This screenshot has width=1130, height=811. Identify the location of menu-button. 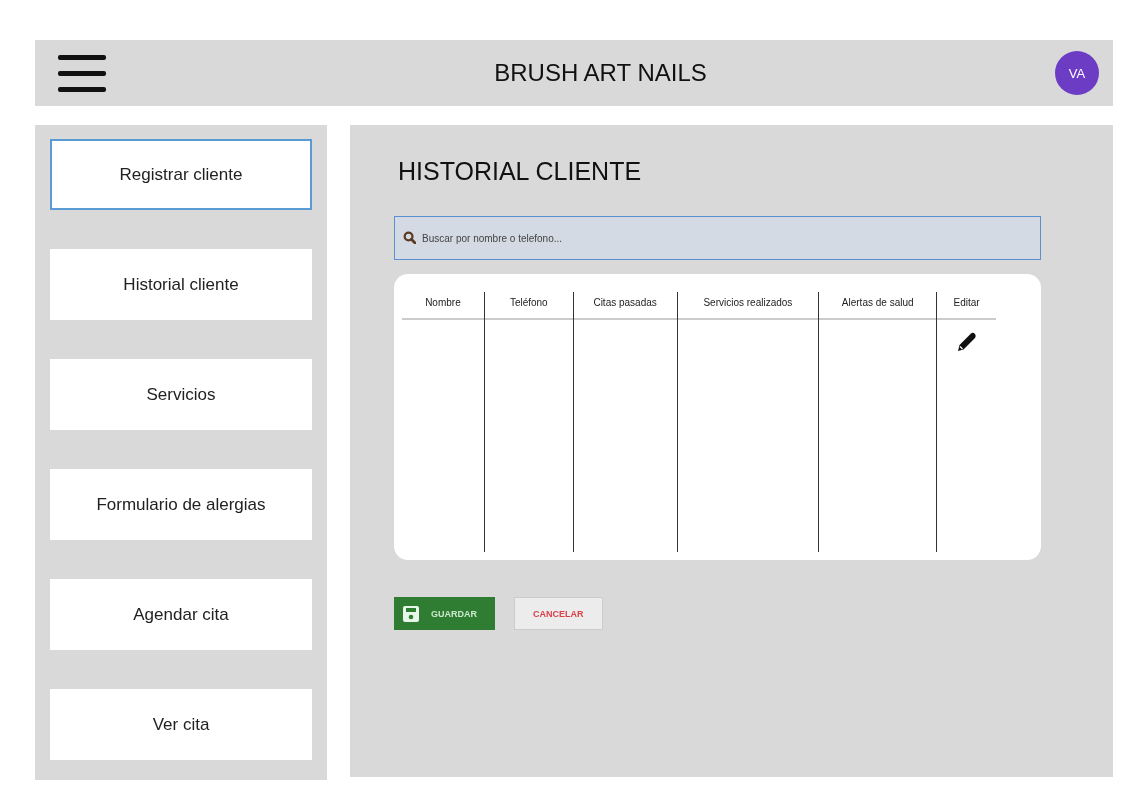
(82, 73).